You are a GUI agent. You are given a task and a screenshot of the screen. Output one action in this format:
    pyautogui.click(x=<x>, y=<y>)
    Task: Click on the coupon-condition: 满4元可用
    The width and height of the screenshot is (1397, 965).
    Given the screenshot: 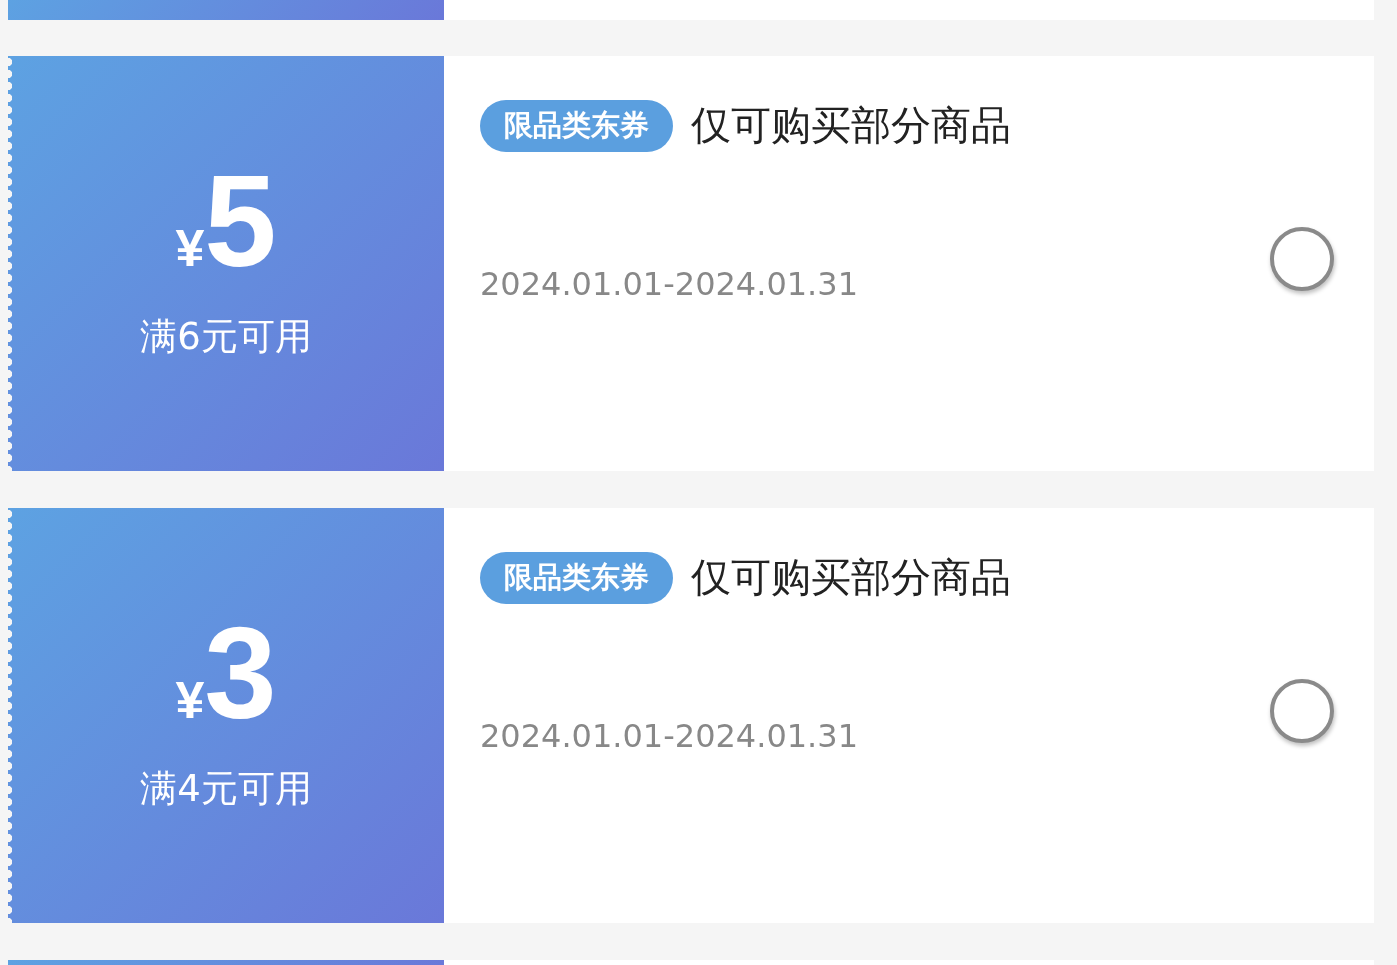 What is the action you would take?
    pyautogui.click(x=226, y=788)
    